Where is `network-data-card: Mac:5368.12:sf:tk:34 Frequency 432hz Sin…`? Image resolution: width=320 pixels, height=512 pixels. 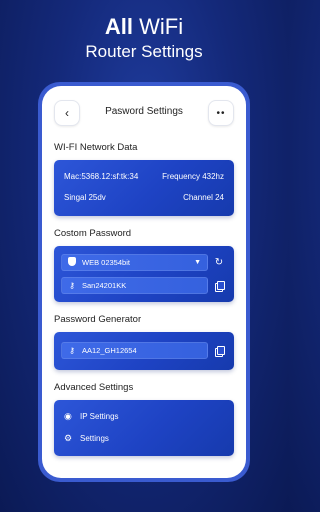 network-data-card: Mac:5368.12:sf:tk:34 Frequency 432hz Sin… is located at coordinates (144, 188).